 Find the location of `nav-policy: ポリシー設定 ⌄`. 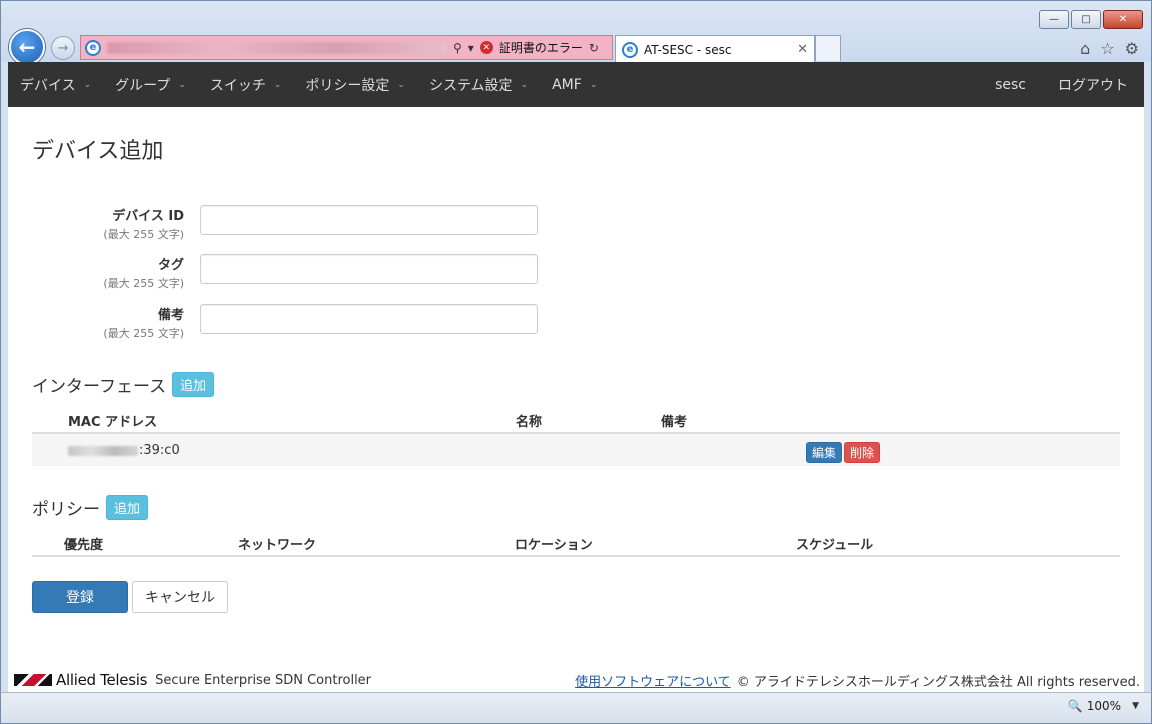

nav-policy: ポリシー設定 ⌄ is located at coordinates (355, 84).